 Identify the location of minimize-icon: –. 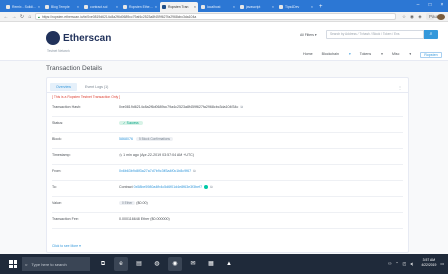
(418, 5).